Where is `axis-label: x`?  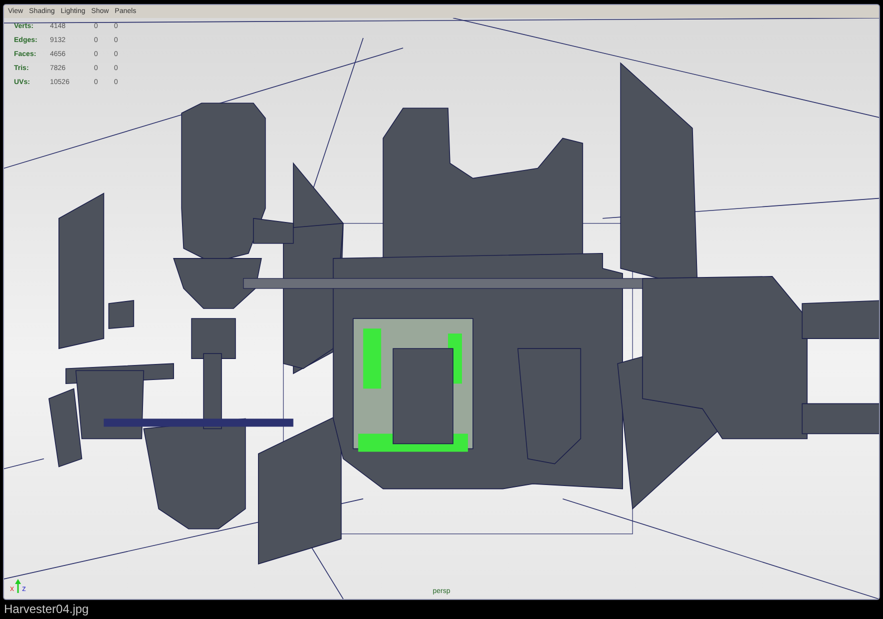 axis-label: x is located at coordinates (12, 589).